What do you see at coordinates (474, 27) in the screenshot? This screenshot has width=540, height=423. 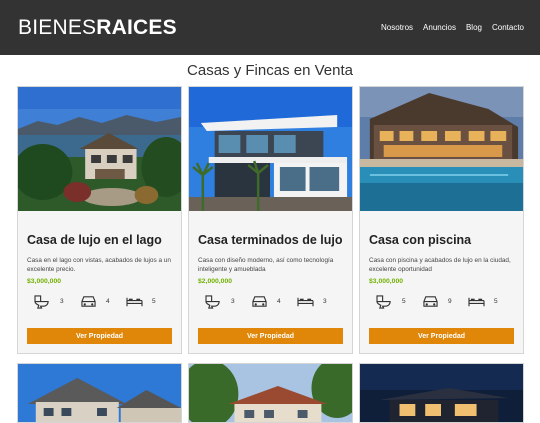 I see `nav-blog: Blog` at bounding box center [474, 27].